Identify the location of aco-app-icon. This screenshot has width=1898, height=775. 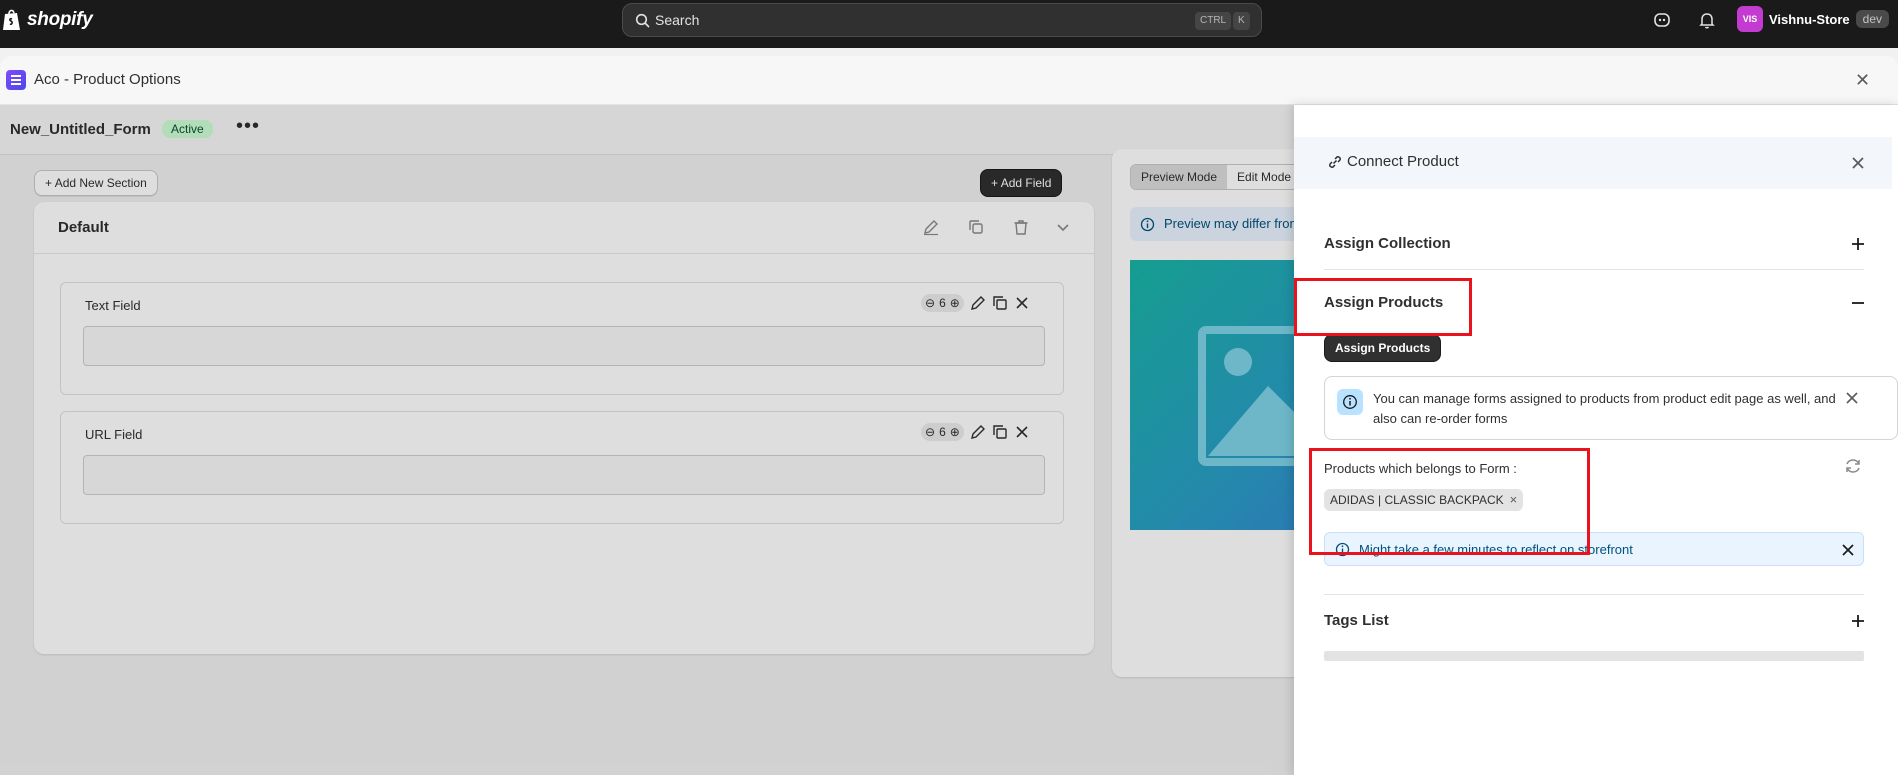
(16, 80).